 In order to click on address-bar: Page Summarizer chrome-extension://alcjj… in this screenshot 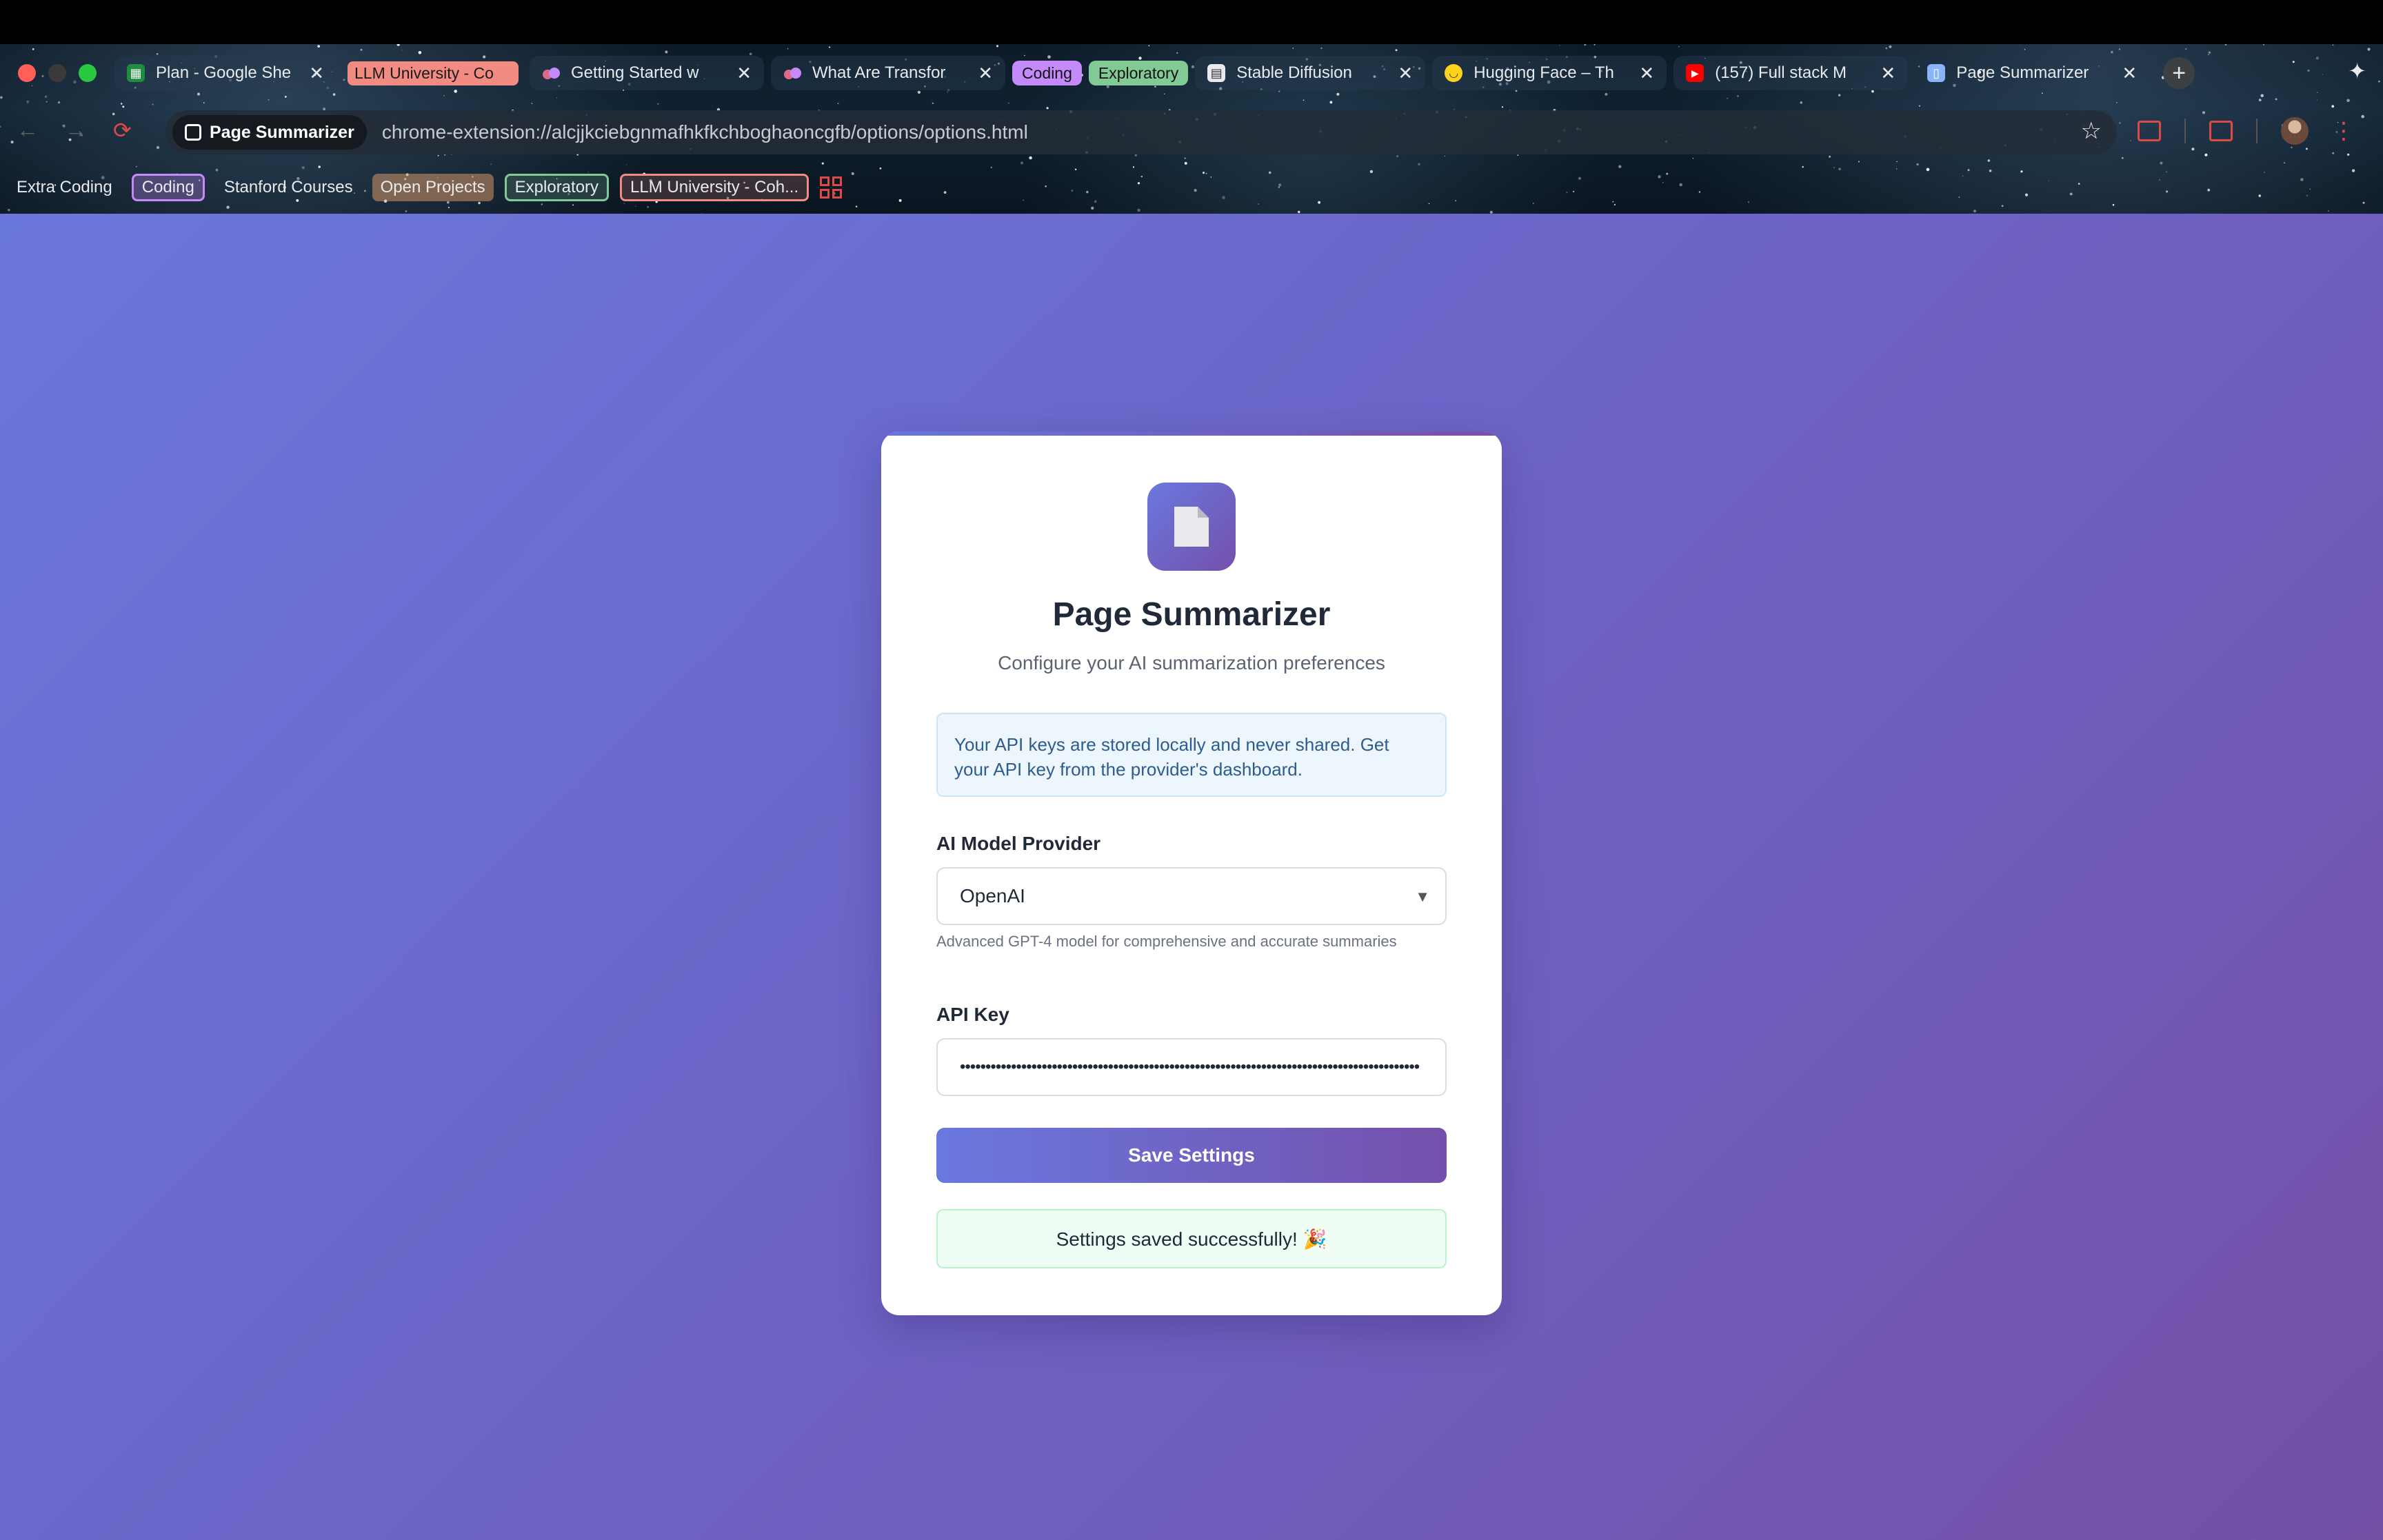, I will do `click(1141, 132)`.